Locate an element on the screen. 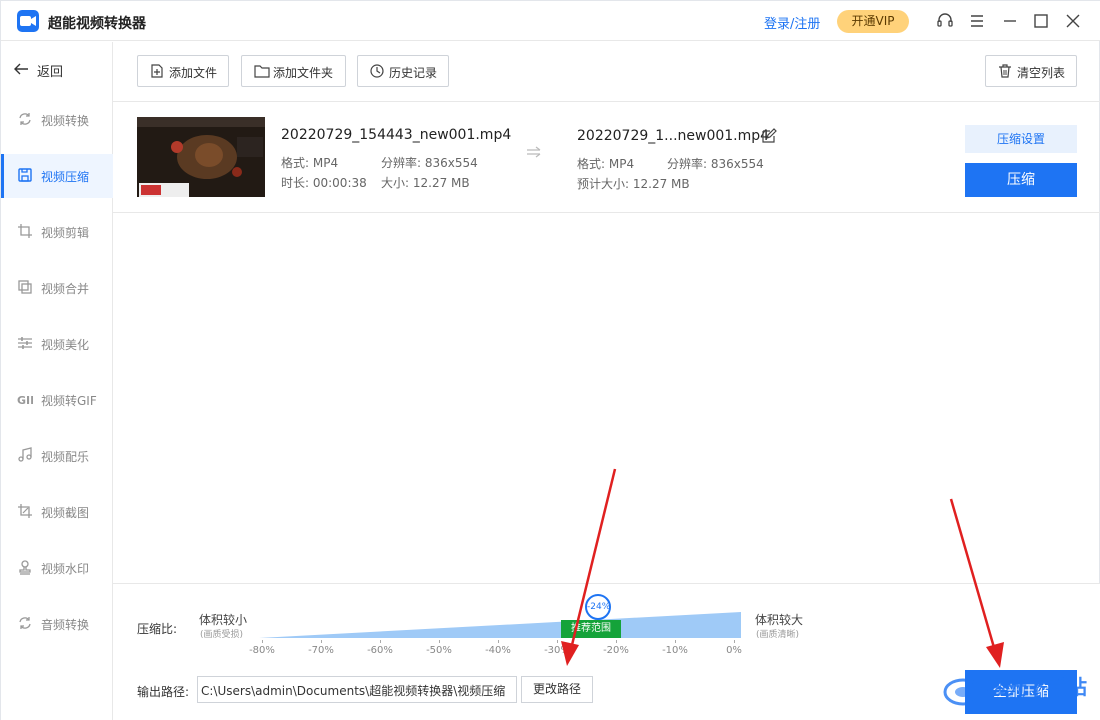 The width and height of the screenshot is (1100, 720). sidebar-item-label: 视频转GIF is located at coordinates (69, 401).